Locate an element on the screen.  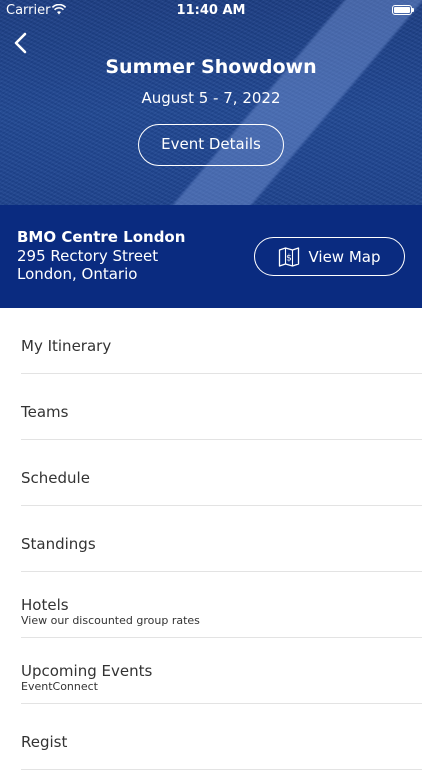
menu-item-sublabel: View our discounted group rates is located at coordinates (110, 620).